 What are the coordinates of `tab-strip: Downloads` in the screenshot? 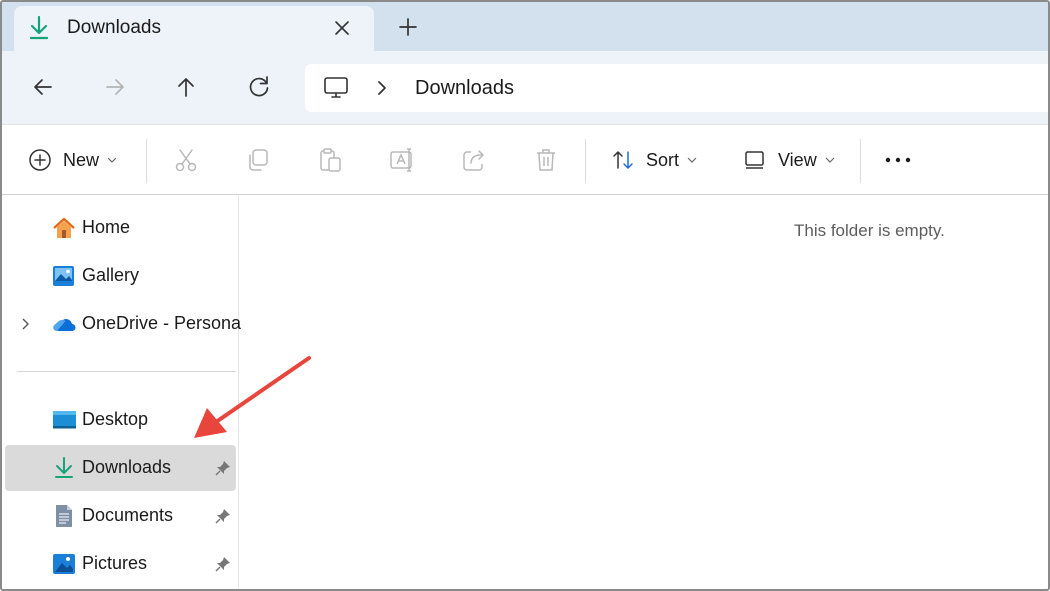 It's located at (525, 27).